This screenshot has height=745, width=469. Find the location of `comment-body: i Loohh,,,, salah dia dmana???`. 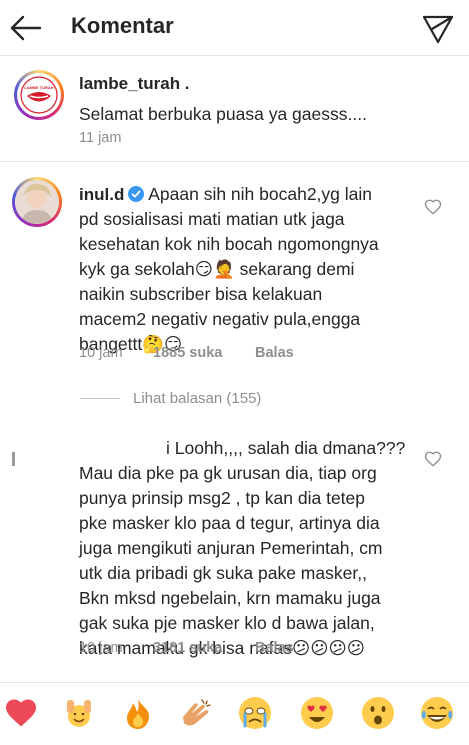

comment-body: i Loohh,,,, salah dia dmana??? is located at coordinates (251, 448).